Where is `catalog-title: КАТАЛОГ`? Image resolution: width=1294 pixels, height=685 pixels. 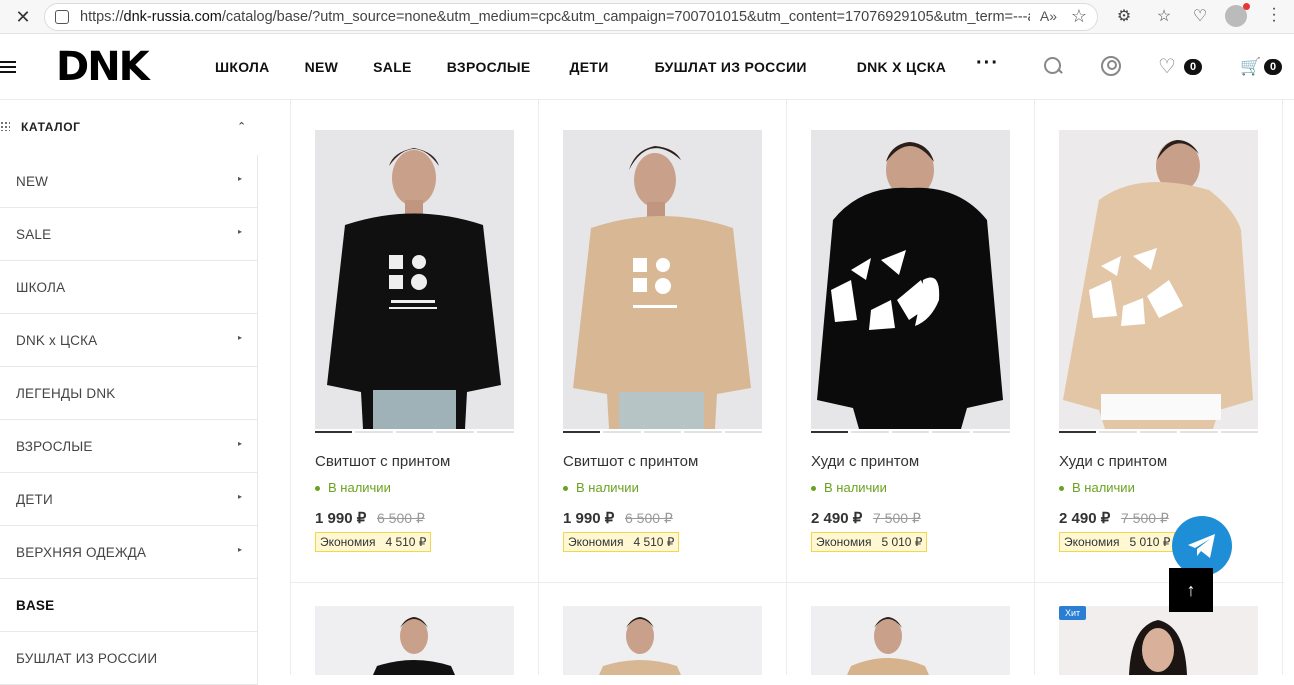
catalog-title: КАТАЛОГ is located at coordinates (51, 127).